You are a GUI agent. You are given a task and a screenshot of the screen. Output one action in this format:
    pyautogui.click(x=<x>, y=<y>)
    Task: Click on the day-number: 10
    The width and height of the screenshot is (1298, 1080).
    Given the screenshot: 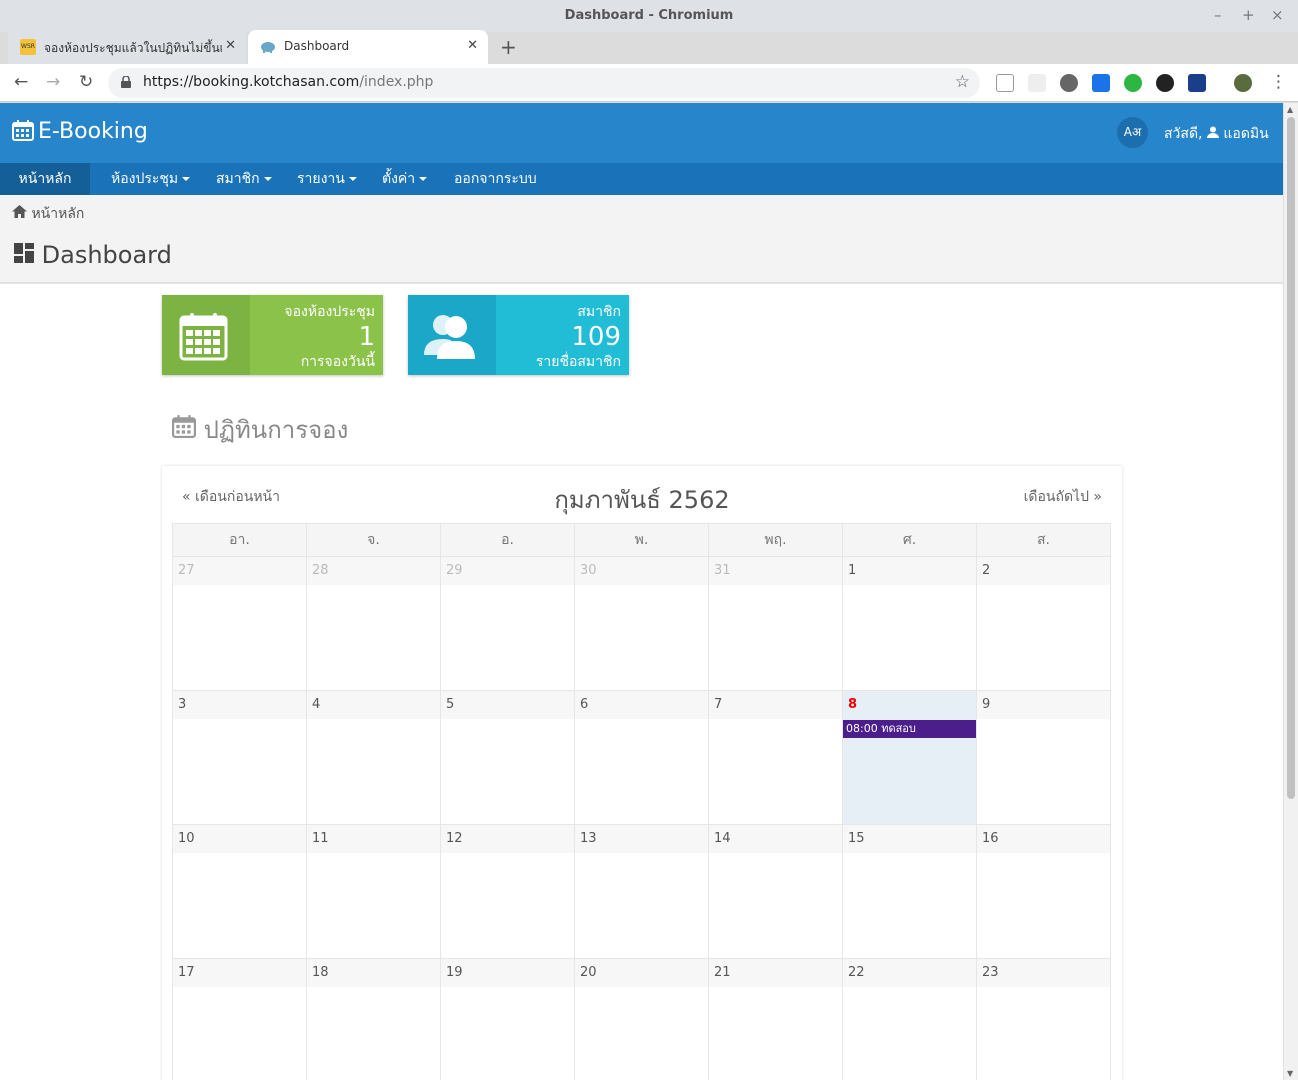 What is the action you would take?
    pyautogui.click(x=239, y=839)
    